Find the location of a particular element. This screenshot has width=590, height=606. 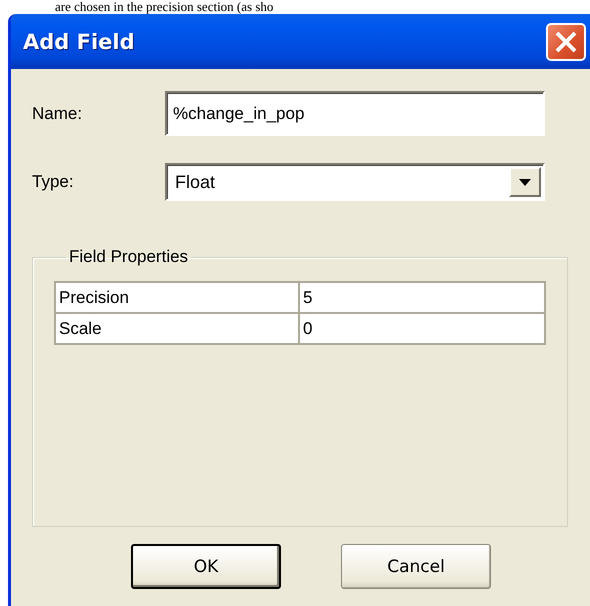

name-field: %change_in_pop is located at coordinates (355, 113).